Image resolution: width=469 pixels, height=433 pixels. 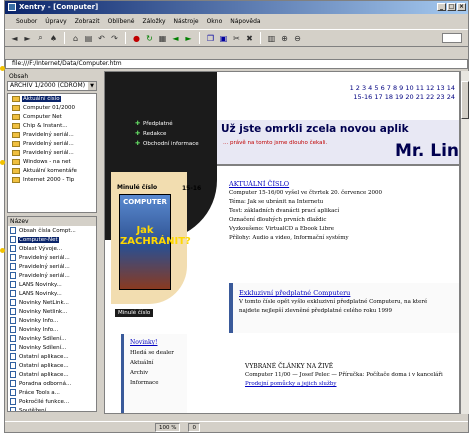 What do you see at coordinates (26, 21) in the screenshot?
I see `menu-item: Soubor` at bounding box center [26, 21].